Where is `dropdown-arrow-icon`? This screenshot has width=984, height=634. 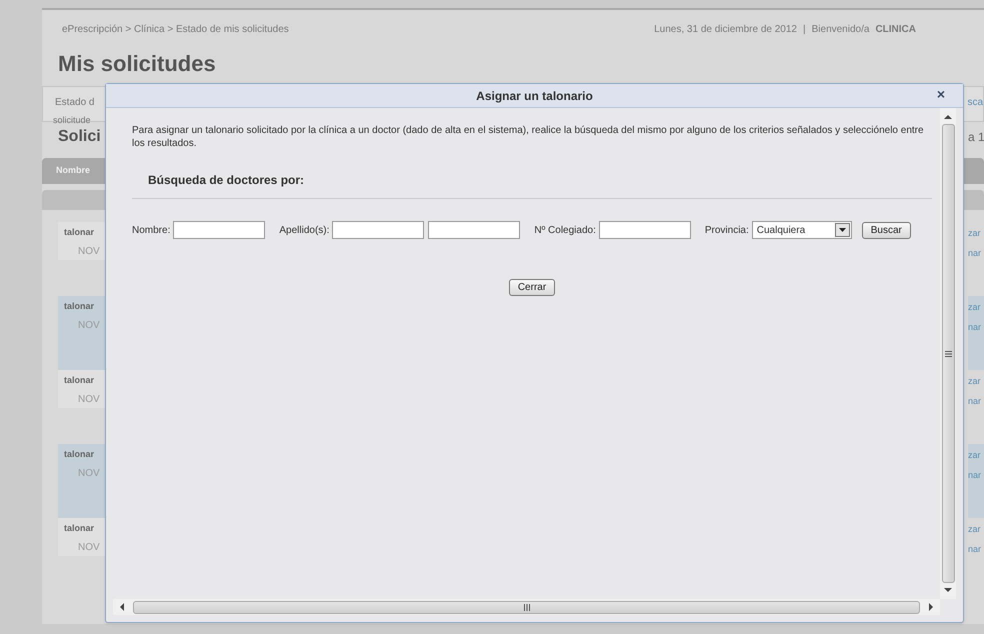 dropdown-arrow-icon is located at coordinates (842, 230).